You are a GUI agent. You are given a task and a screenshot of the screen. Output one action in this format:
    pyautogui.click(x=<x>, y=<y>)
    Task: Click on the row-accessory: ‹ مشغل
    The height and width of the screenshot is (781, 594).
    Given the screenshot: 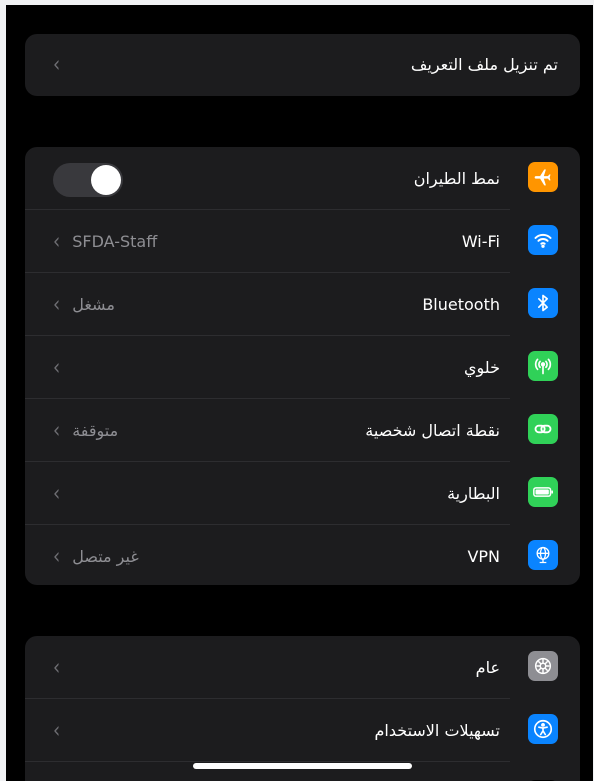 What is the action you would take?
    pyautogui.click(x=84, y=304)
    